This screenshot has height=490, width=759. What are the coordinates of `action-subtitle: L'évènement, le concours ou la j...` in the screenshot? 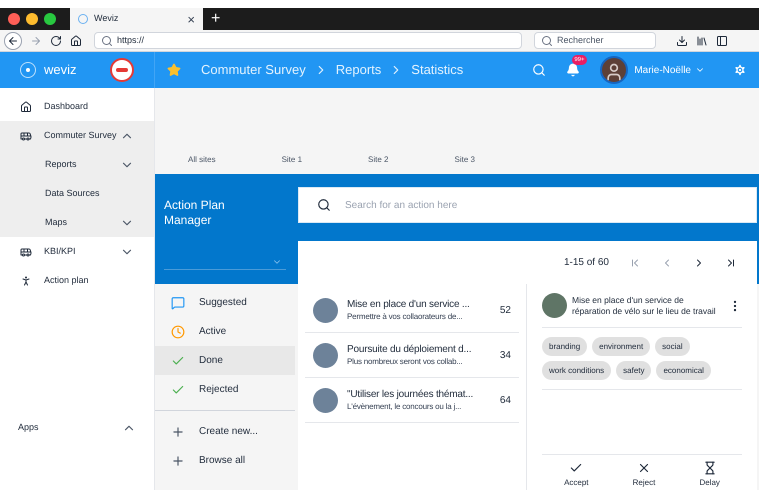 It's located at (404, 406).